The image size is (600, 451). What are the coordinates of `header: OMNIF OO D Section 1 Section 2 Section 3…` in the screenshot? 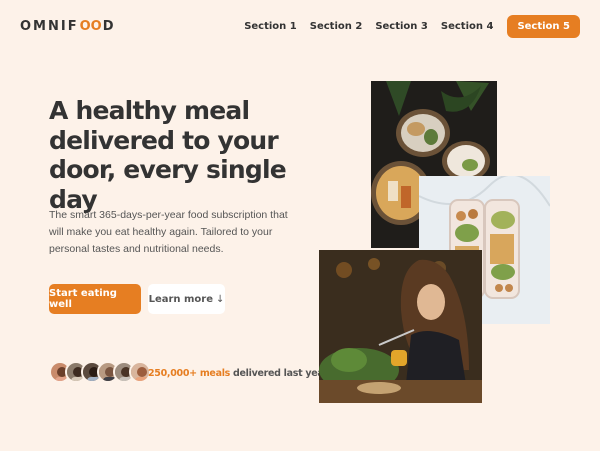 It's located at (300, 27).